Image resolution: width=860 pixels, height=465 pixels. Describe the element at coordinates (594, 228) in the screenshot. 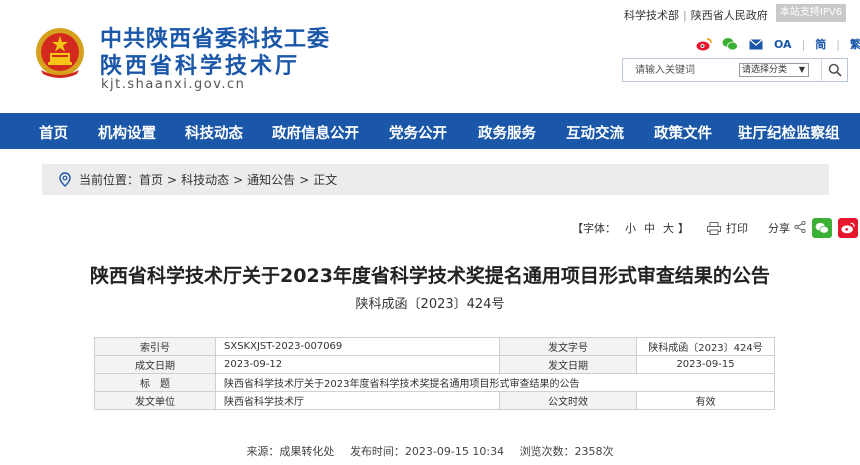

I see `font-size-label: 【字体：` at that location.